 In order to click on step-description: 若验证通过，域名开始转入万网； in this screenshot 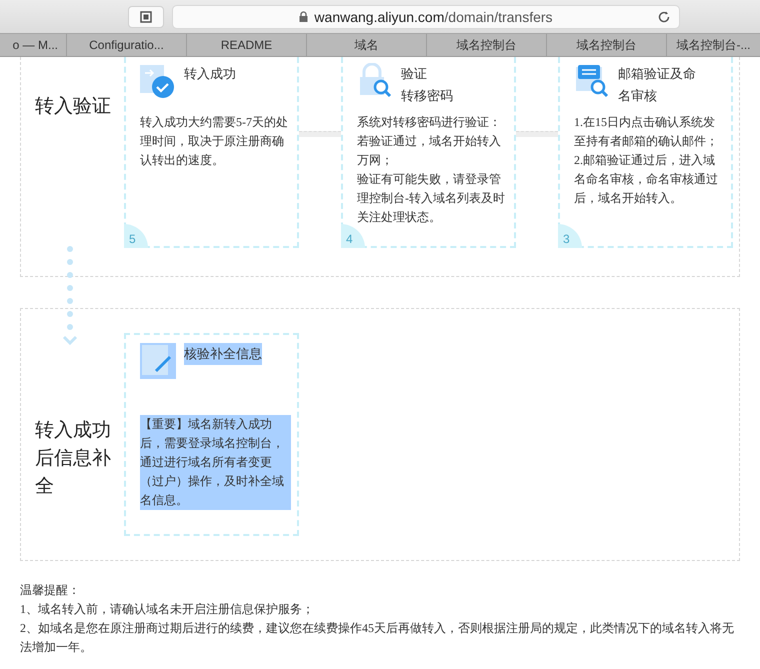, I will do `click(429, 151)`.